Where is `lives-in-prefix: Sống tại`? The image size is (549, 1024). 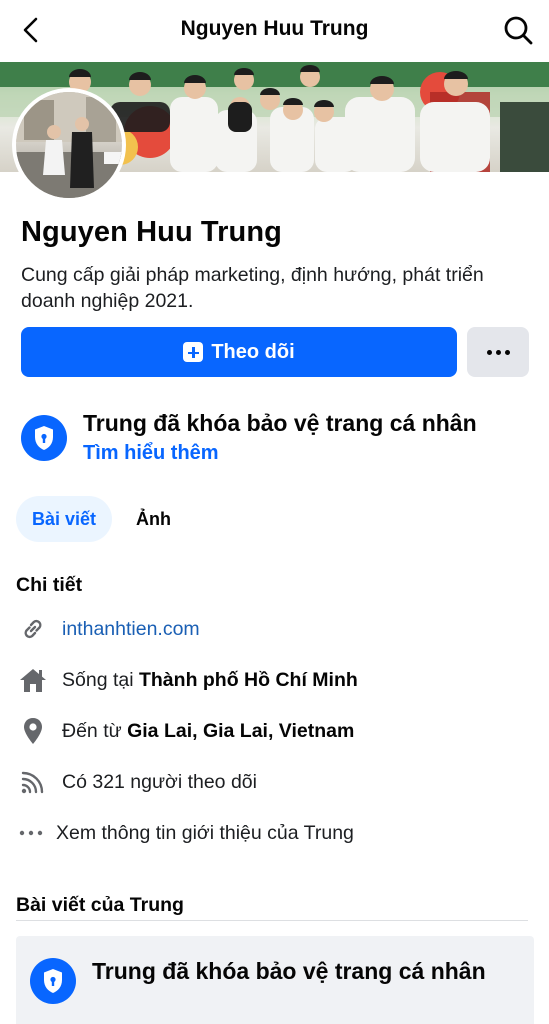 lives-in-prefix: Sống tại is located at coordinates (100, 679).